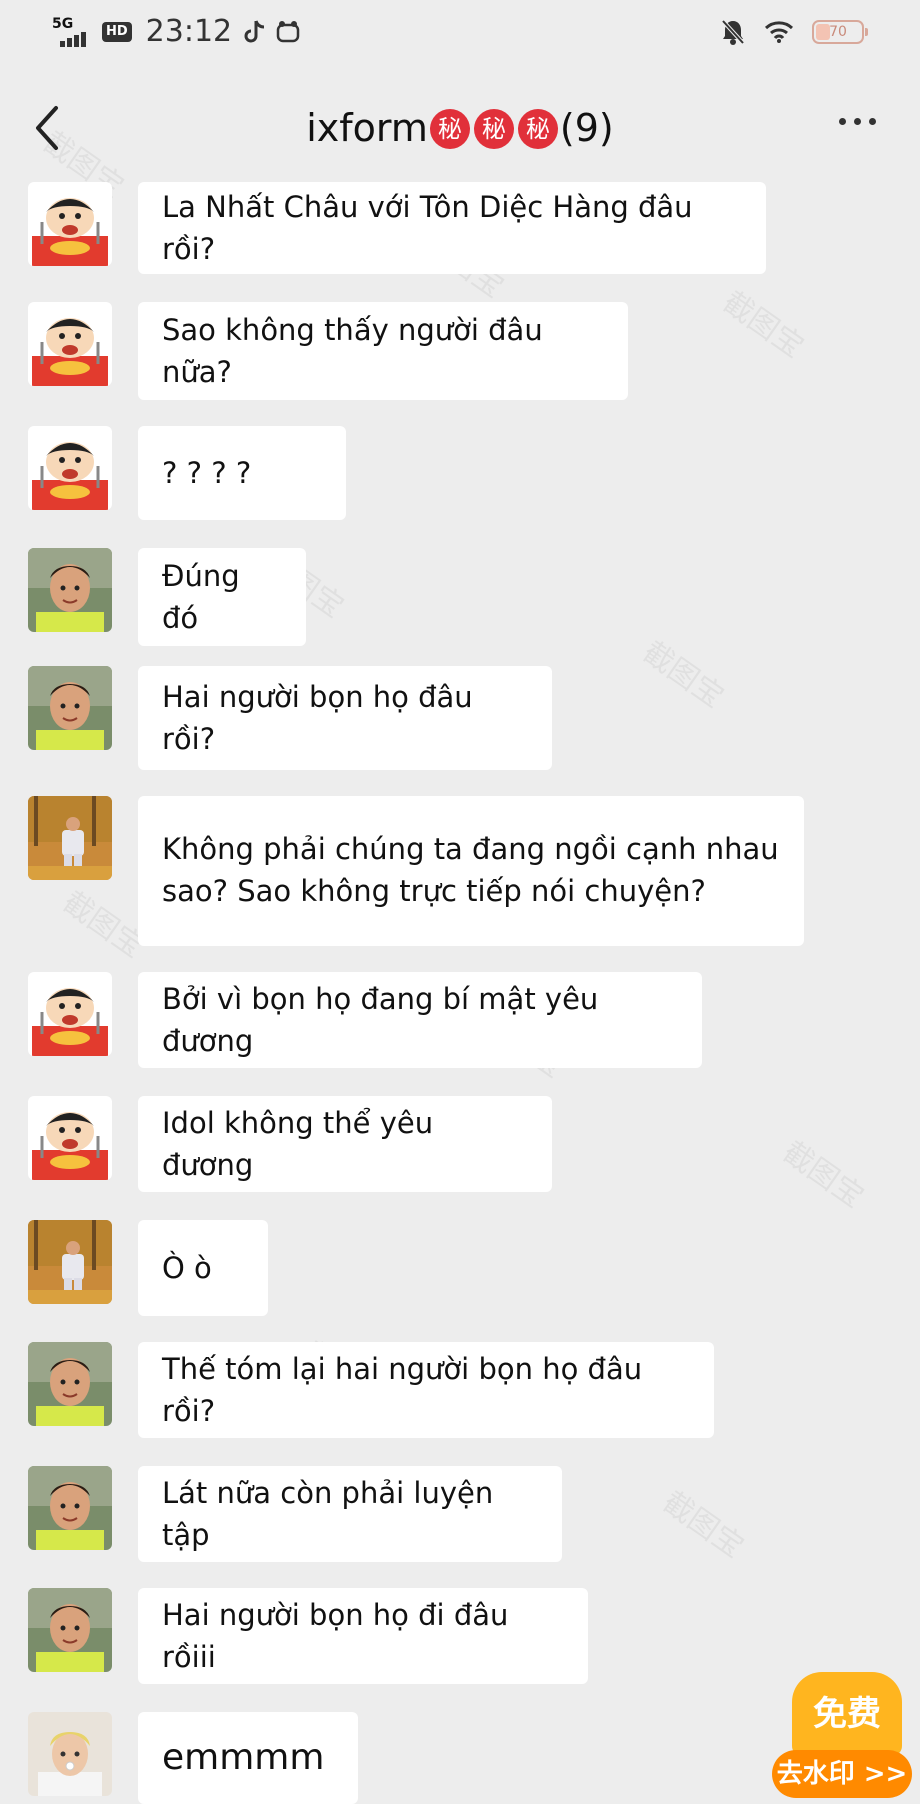 Image resolution: width=920 pixels, height=1804 pixels. I want to click on message-bubble: emmmm, so click(248, 1758).